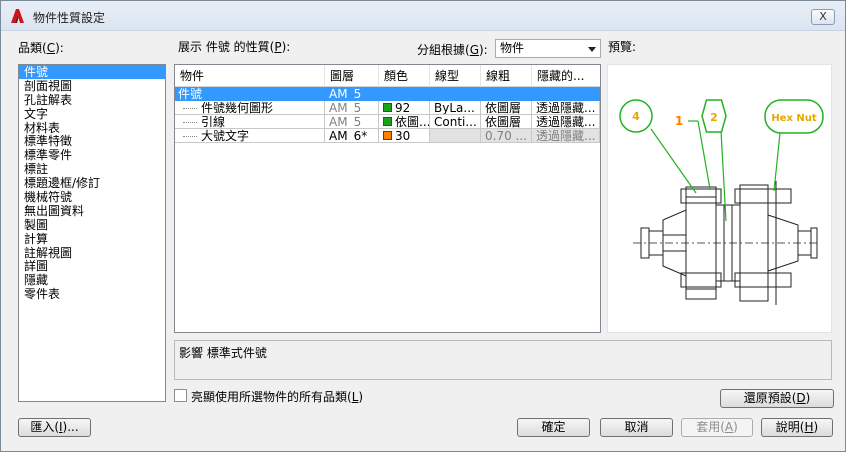  I want to click on description-text: 影響 標準式件號, so click(223, 353).